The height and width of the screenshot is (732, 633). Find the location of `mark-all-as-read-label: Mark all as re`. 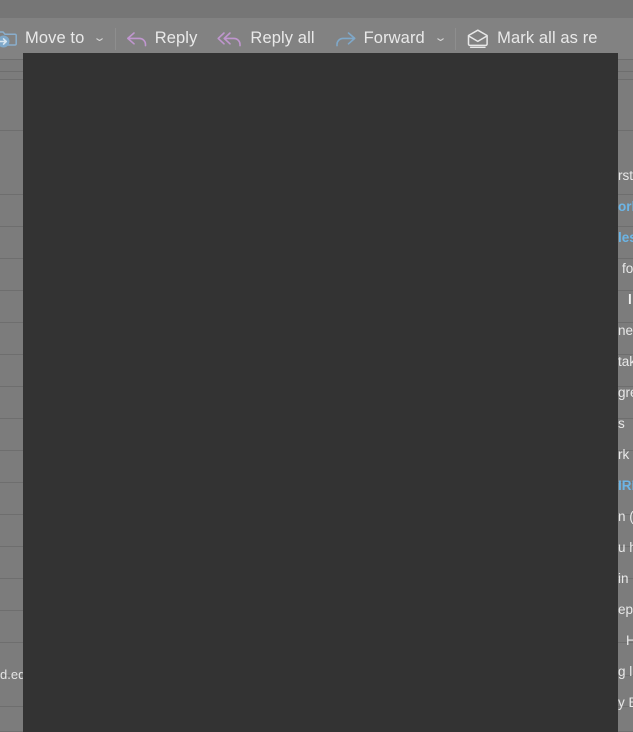

mark-all-as-read-label: Mark all as re is located at coordinates (547, 38).